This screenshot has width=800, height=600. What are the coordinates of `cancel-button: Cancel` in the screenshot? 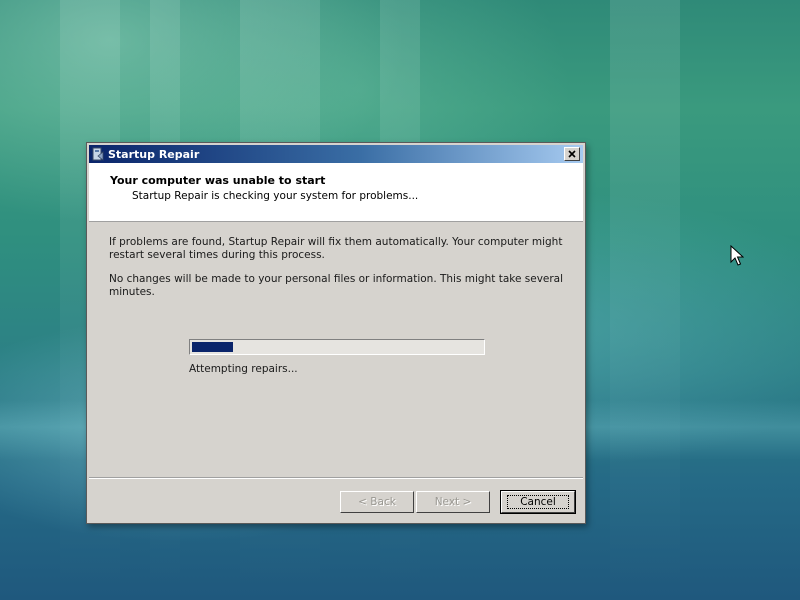 It's located at (538, 502).